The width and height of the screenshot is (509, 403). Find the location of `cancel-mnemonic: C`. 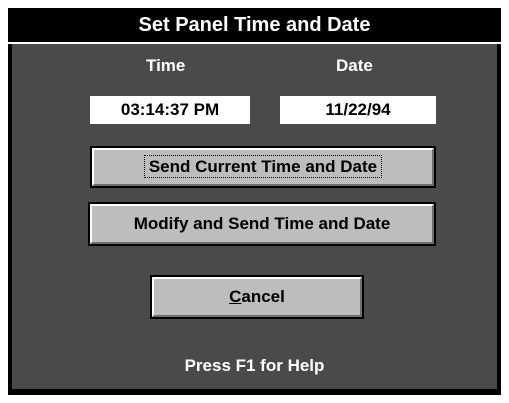

cancel-mnemonic: C is located at coordinates (235, 296).